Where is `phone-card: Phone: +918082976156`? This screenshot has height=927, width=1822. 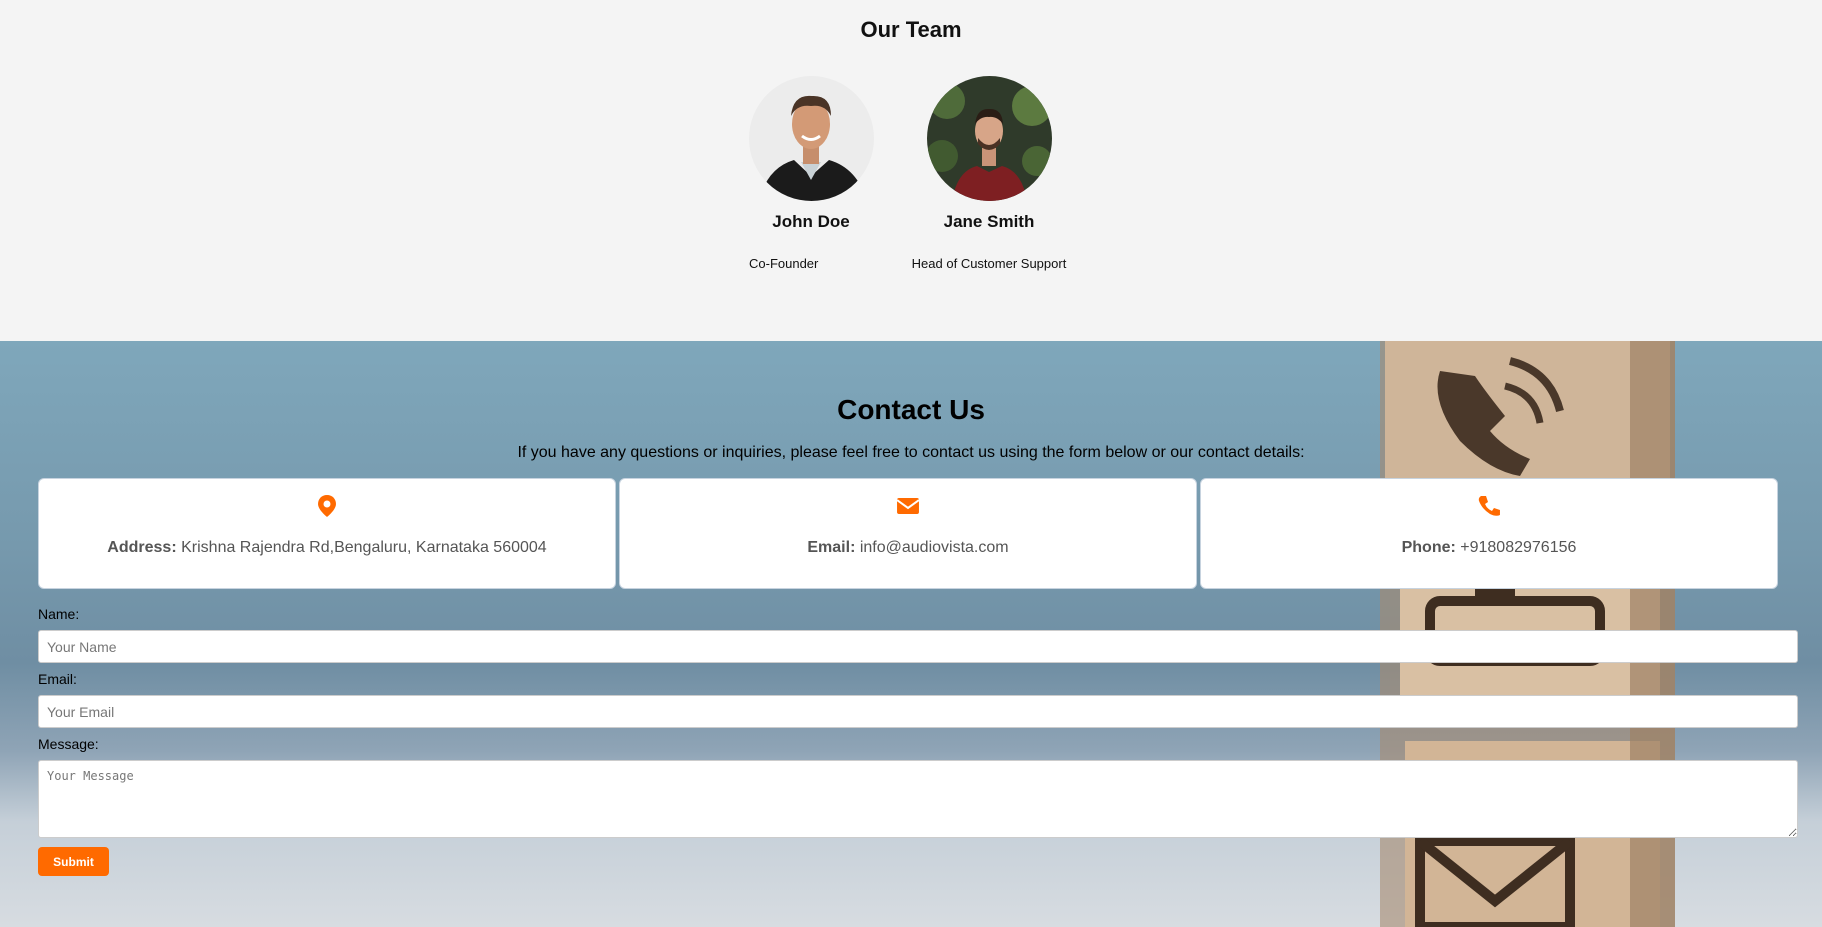
phone-card: Phone: +918082976156 is located at coordinates (1489, 533).